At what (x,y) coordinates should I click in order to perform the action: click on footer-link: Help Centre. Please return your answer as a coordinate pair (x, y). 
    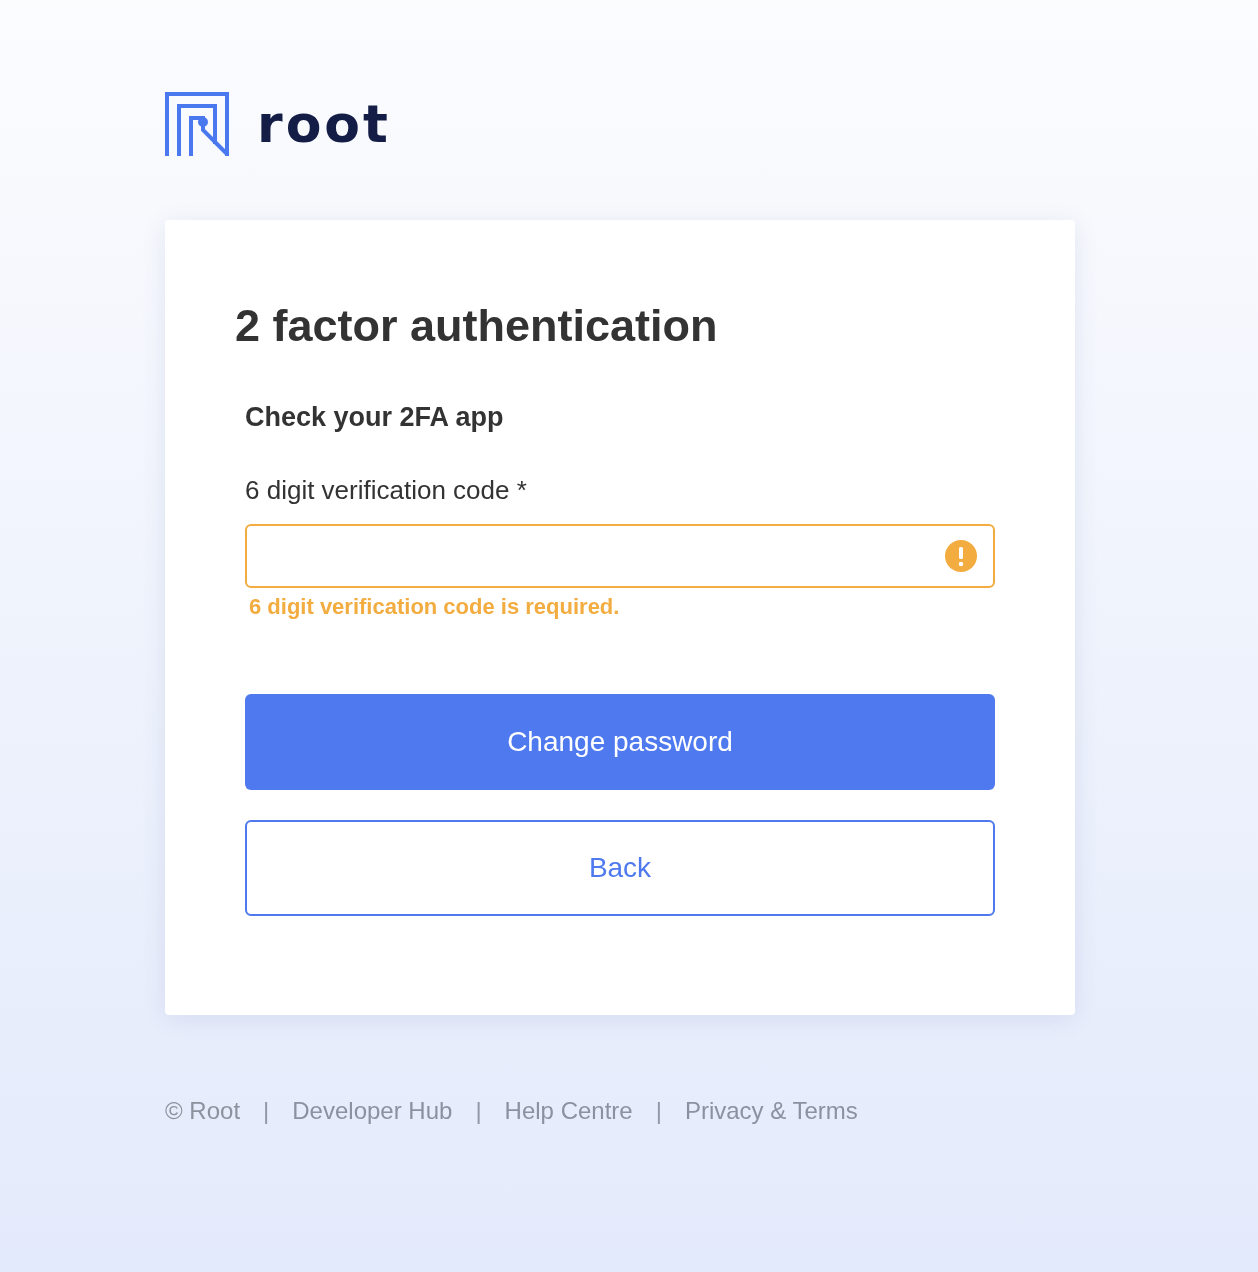
    Looking at the image, I should click on (568, 1111).